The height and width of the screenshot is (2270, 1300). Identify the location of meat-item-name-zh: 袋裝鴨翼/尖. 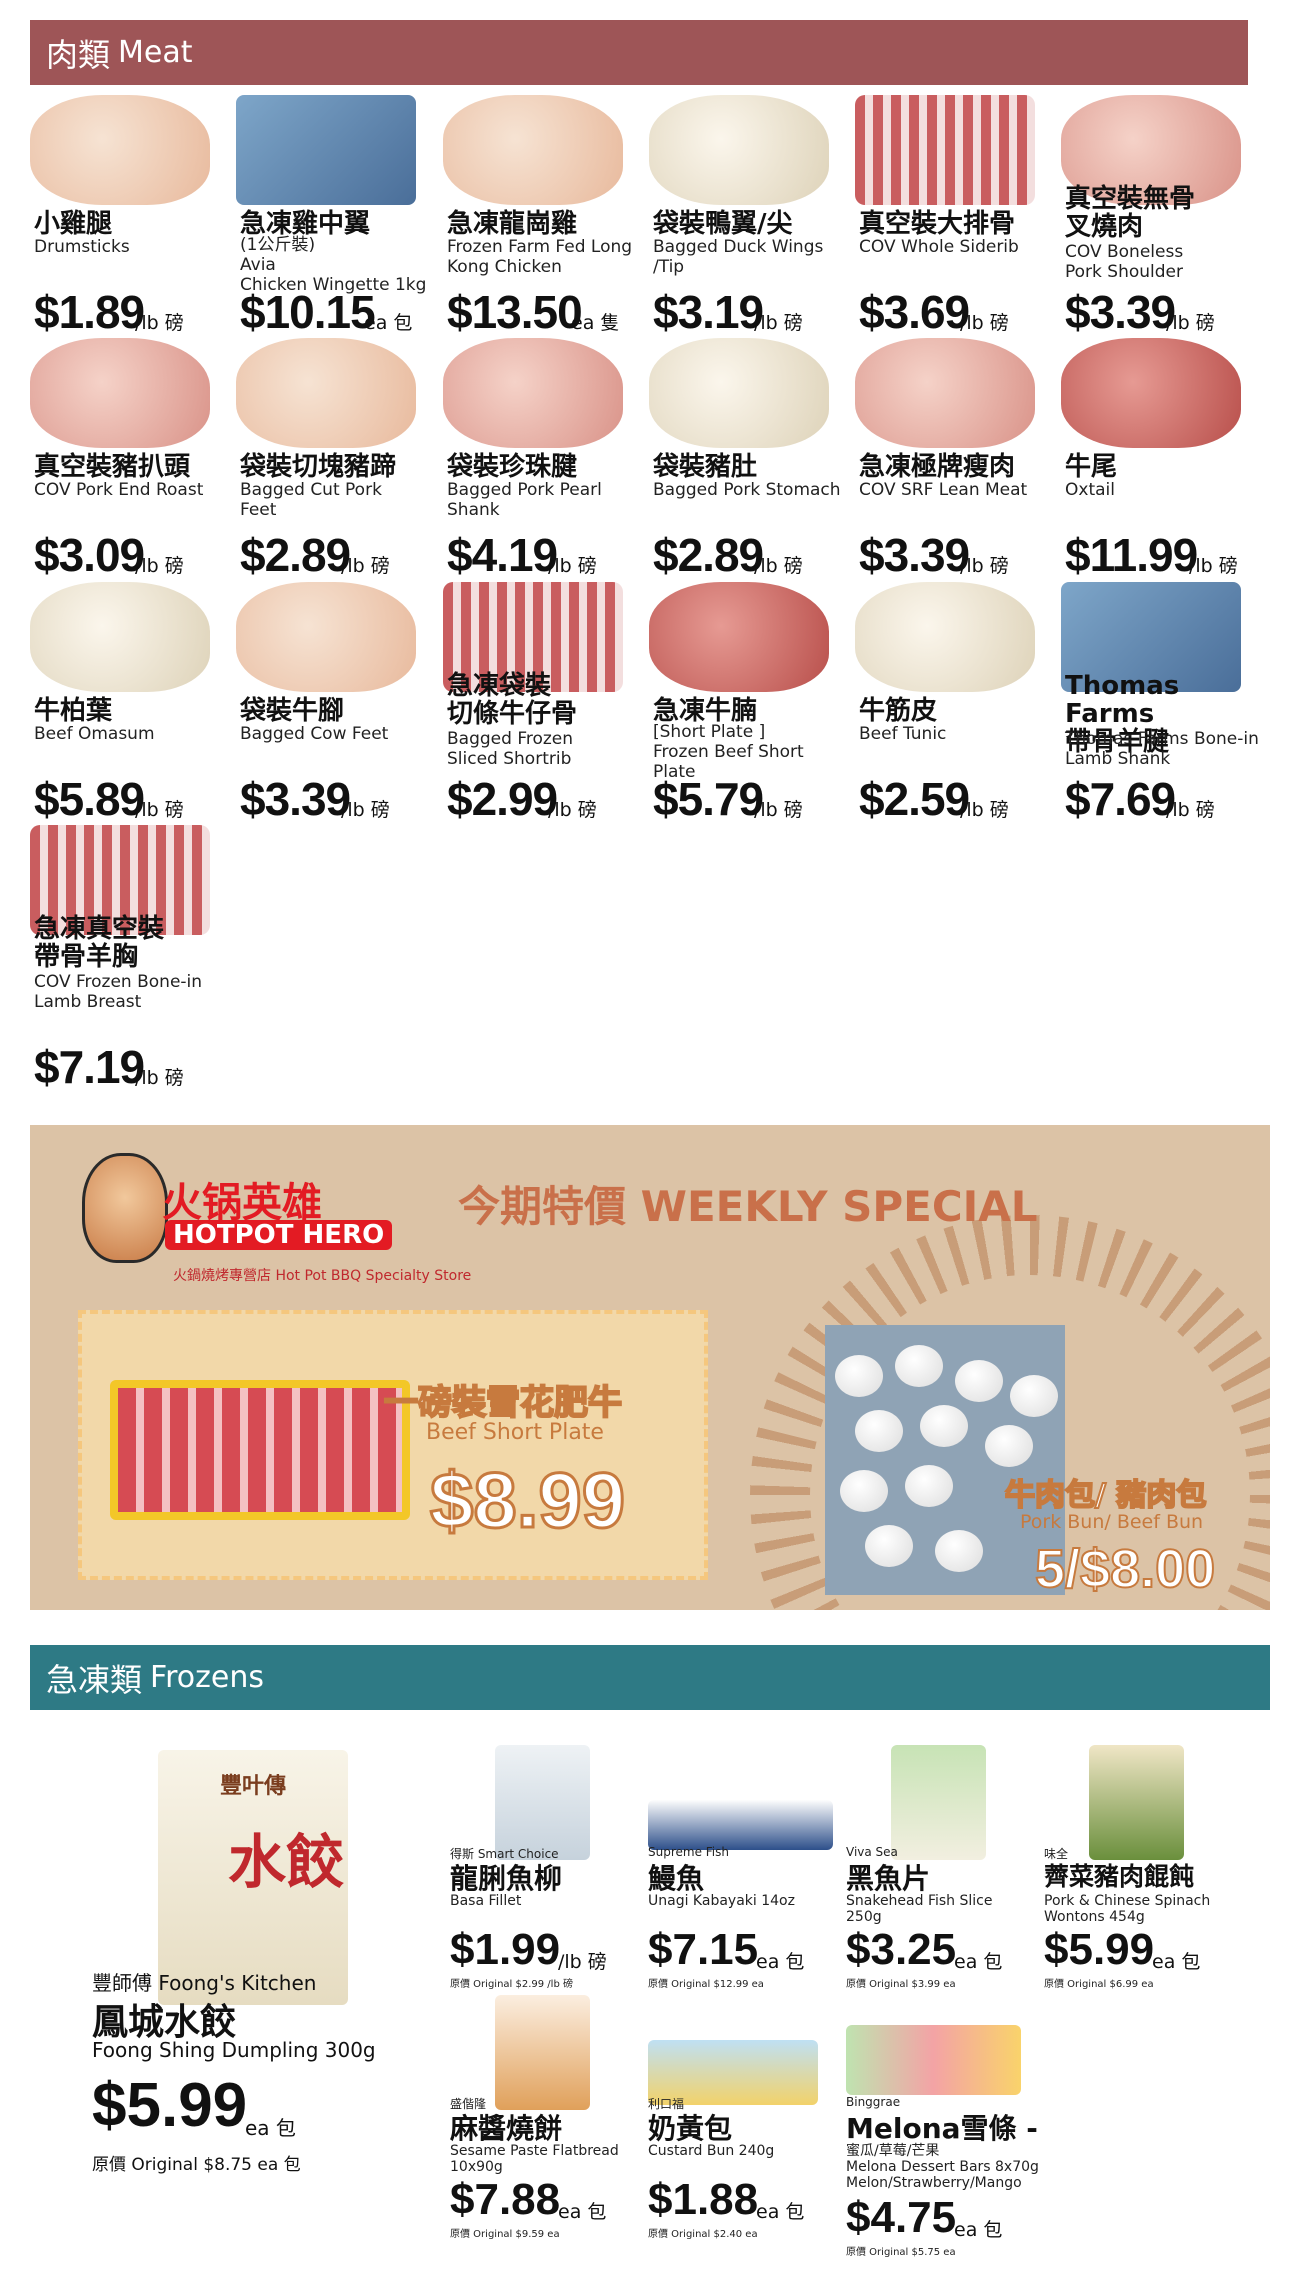
(723, 224).